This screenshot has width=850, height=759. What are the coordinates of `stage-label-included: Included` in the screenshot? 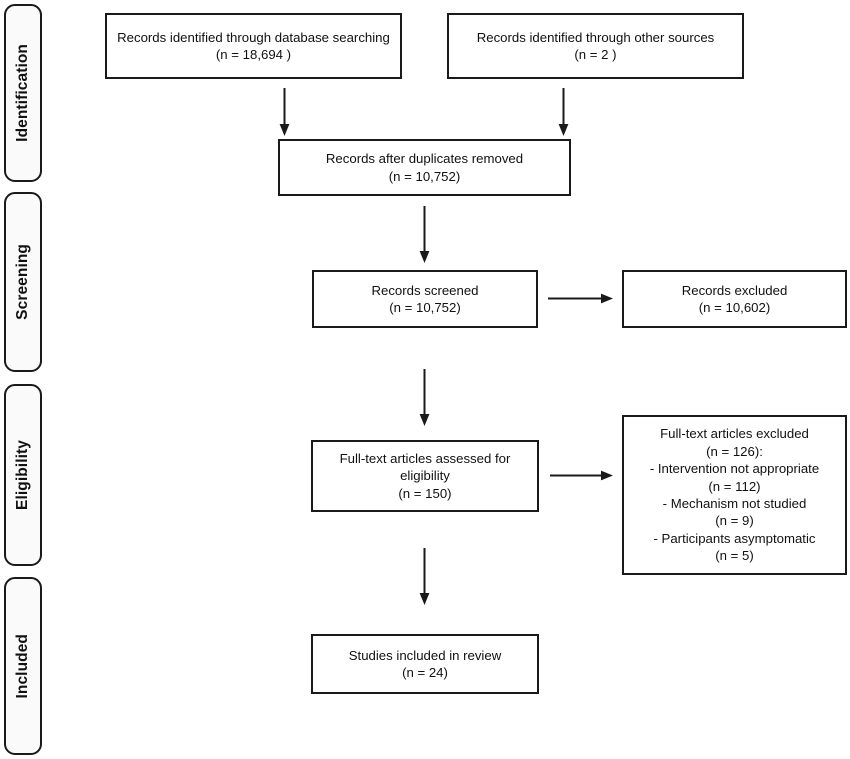 It's located at (23, 666).